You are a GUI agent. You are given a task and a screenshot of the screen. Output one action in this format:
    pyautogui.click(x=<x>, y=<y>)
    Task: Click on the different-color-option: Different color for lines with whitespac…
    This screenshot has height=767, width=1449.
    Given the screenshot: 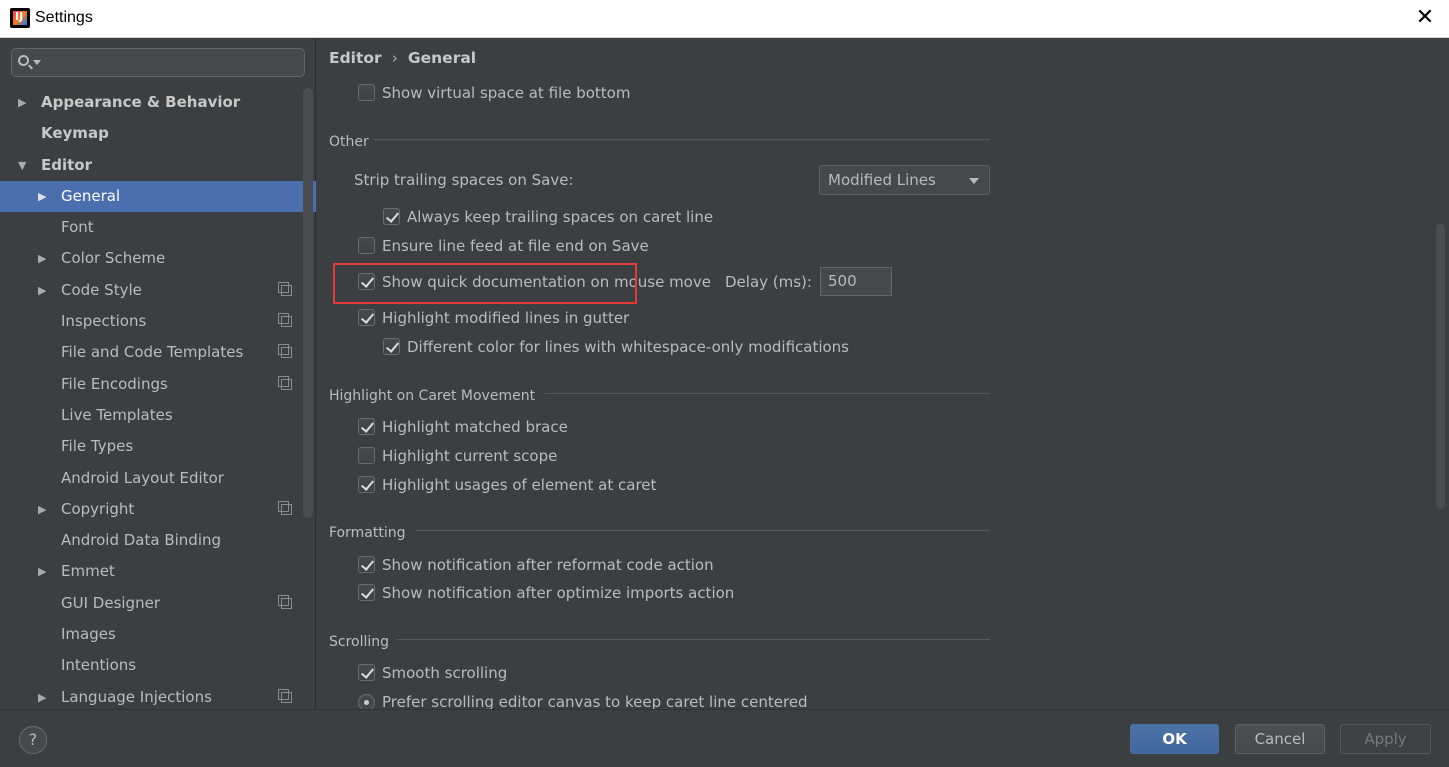 What is the action you would take?
    pyautogui.click(x=616, y=347)
    